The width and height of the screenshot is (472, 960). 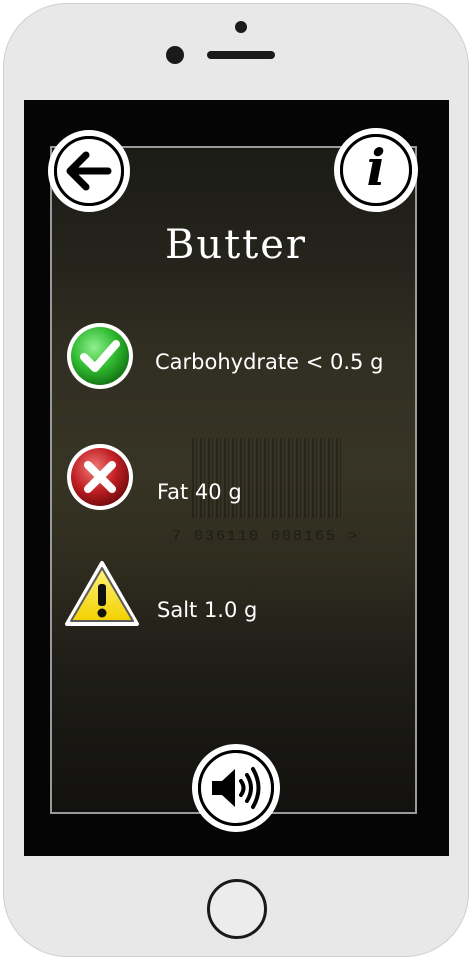 What do you see at coordinates (269, 362) in the screenshot?
I see `nutrient-carbohydrate: Carbohydrate < 0.5 g` at bounding box center [269, 362].